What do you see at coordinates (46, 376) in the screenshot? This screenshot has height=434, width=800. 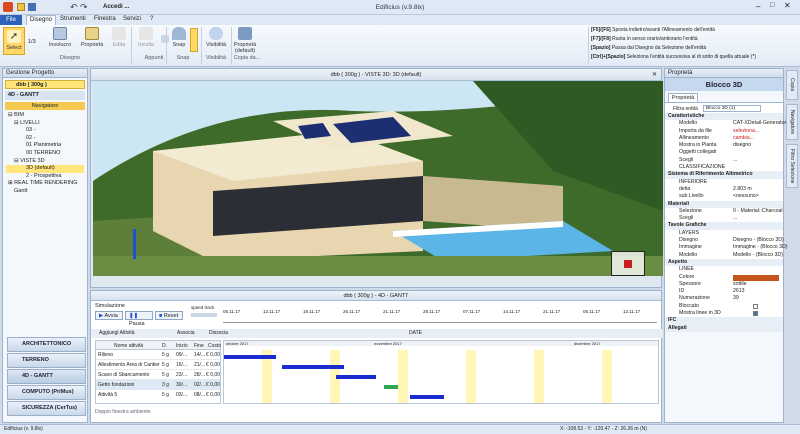 I see `nav-4d-gantt: 4D - GANTT` at bounding box center [46, 376].